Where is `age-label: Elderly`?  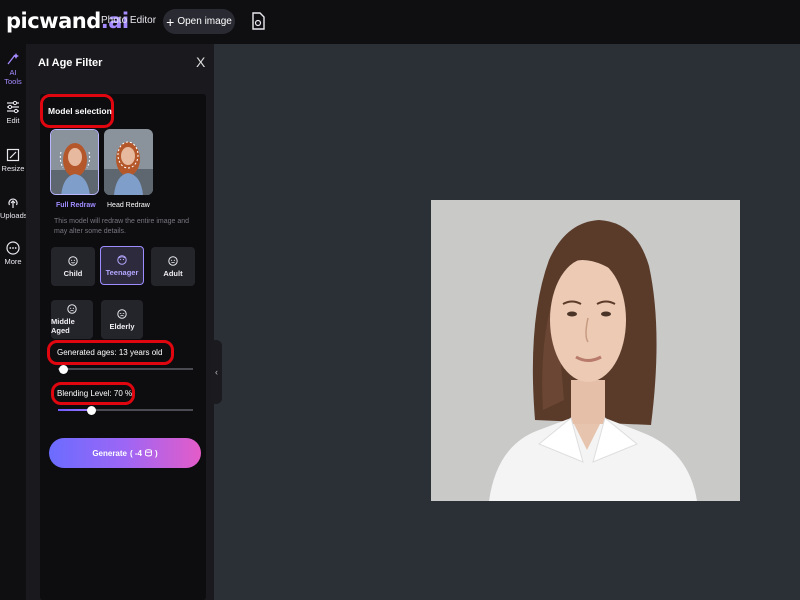 age-label: Elderly is located at coordinates (122, 326).